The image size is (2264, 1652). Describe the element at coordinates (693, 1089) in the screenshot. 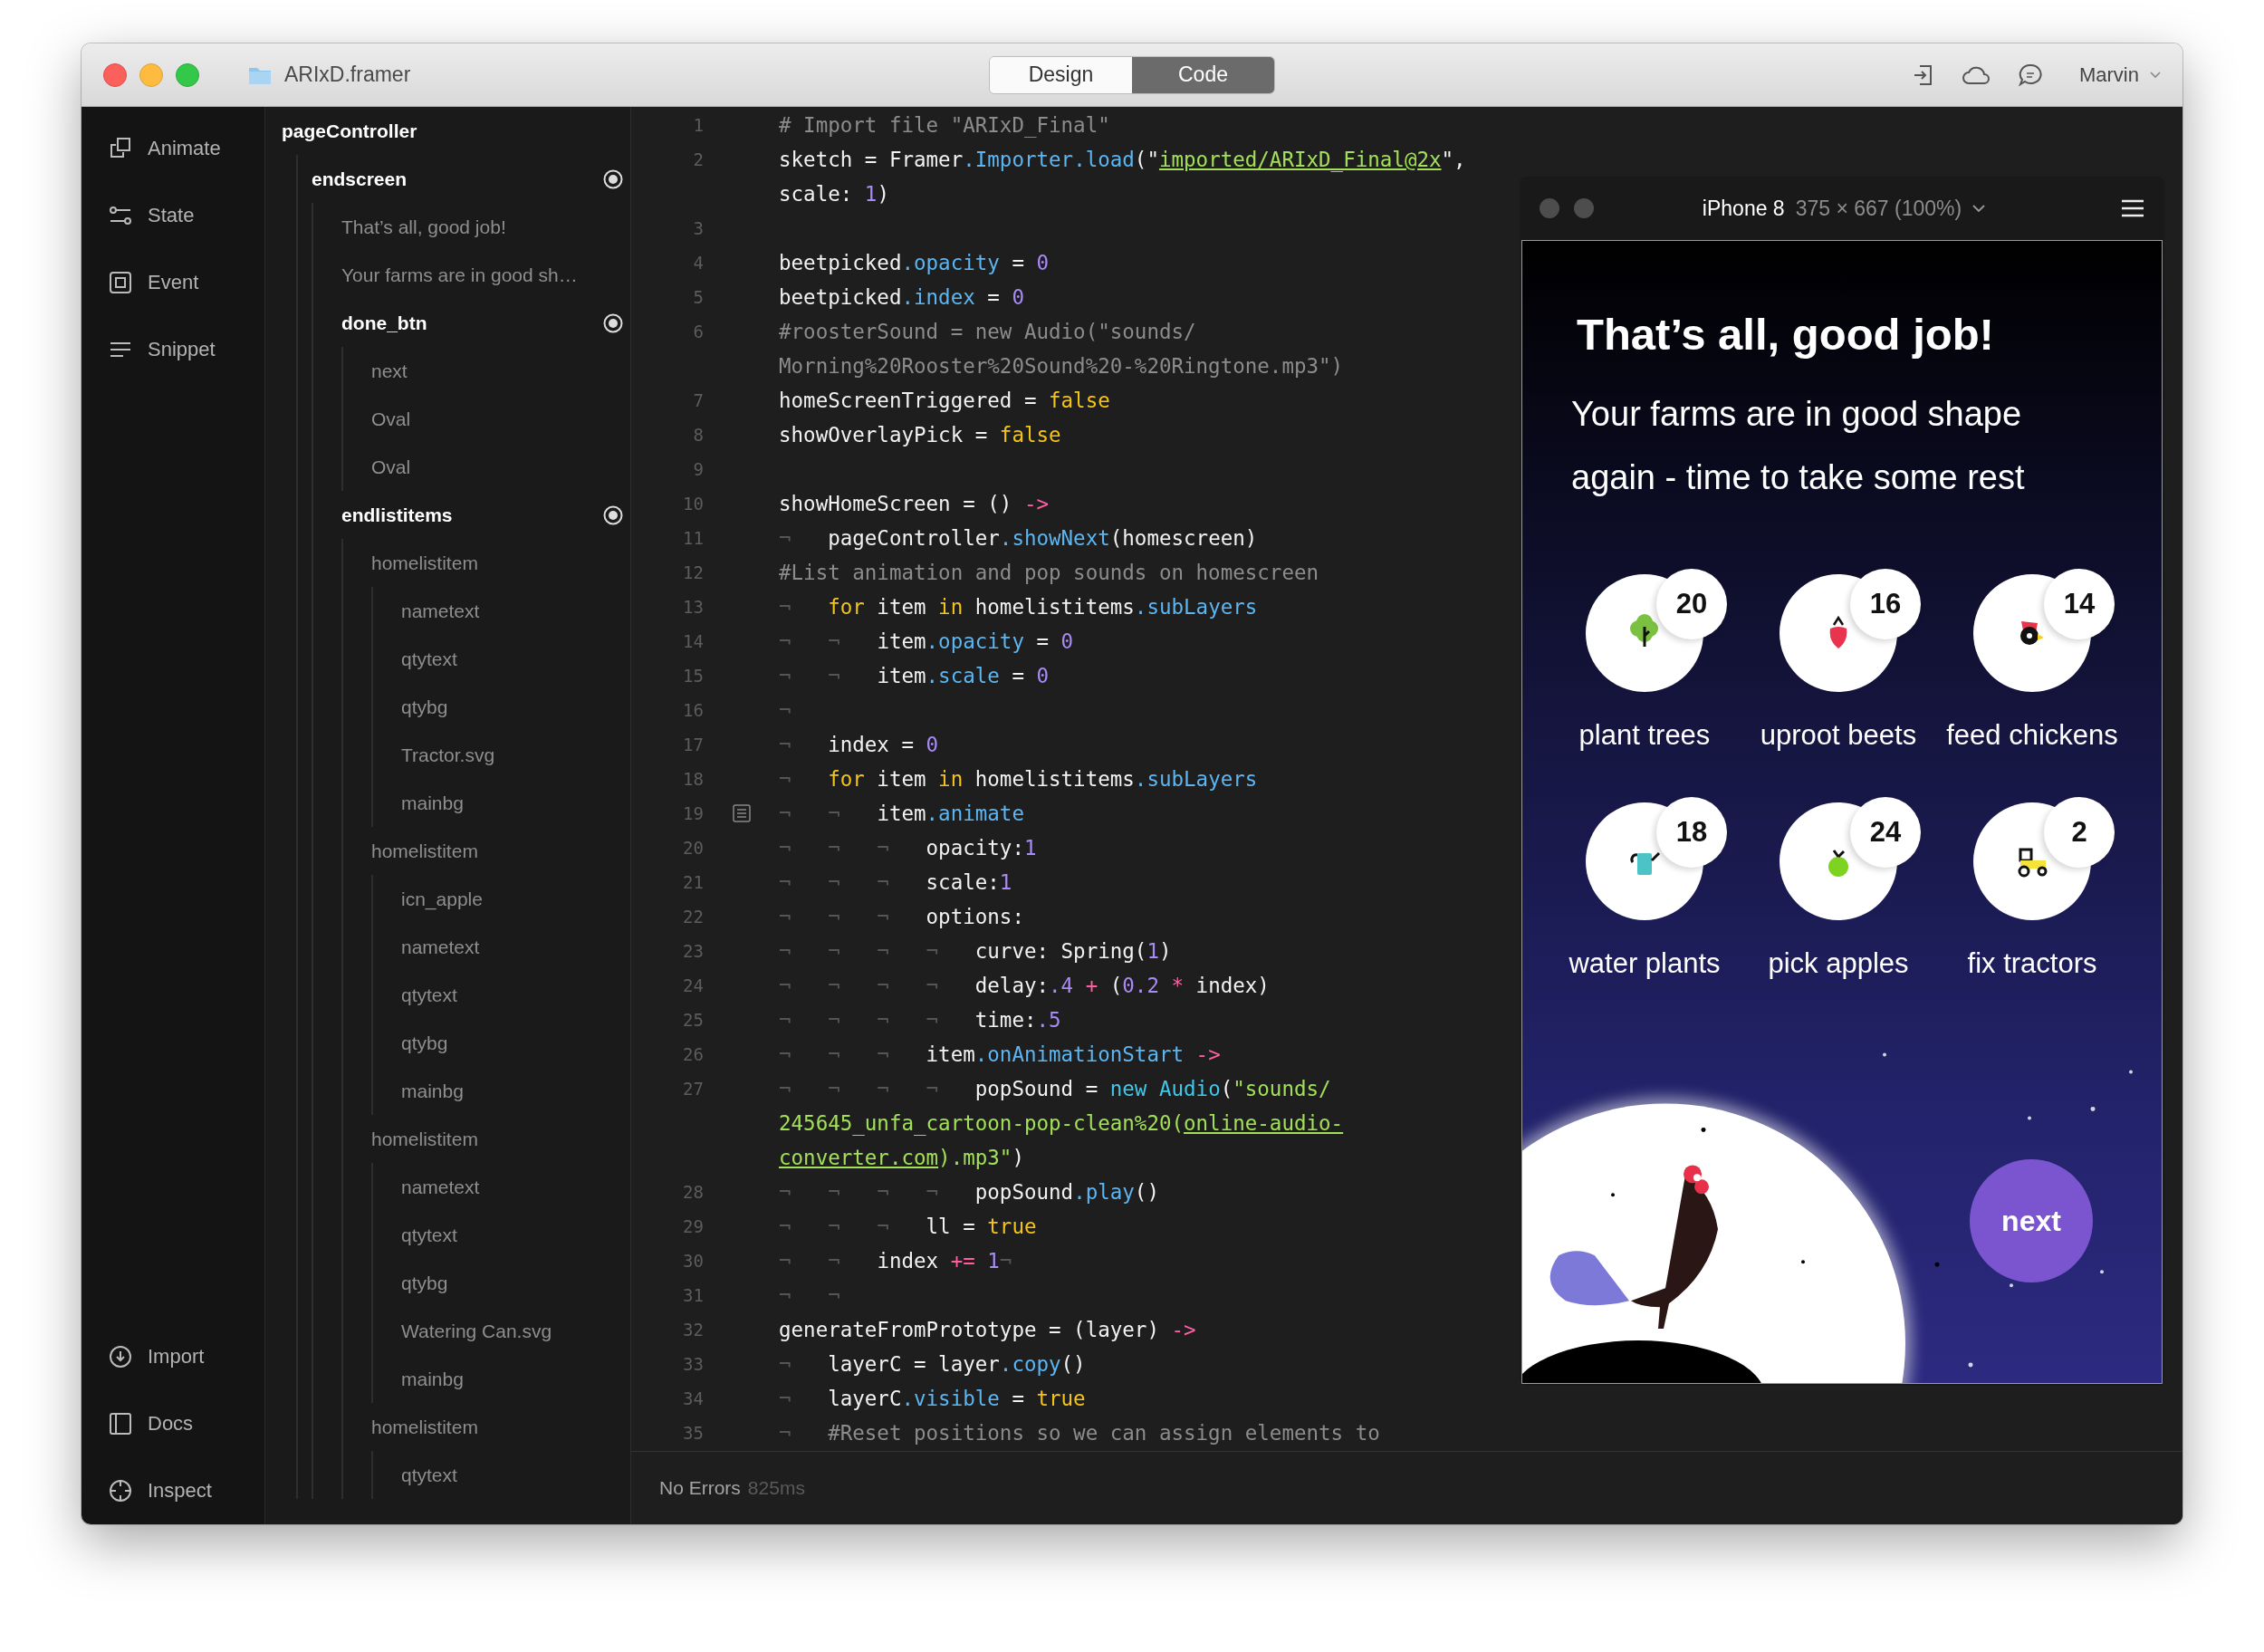

I see `line-number: 27` at that location.